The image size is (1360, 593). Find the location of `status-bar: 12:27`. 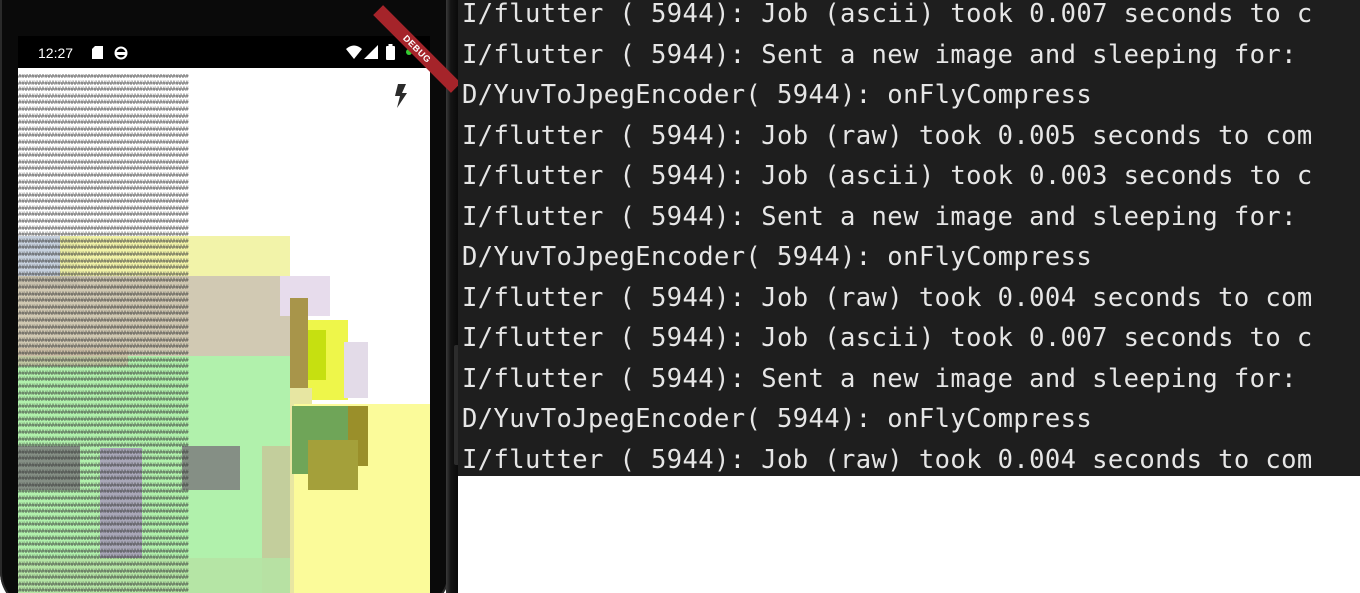

status-bar: 12:27 is located at coordinates (224, 52).